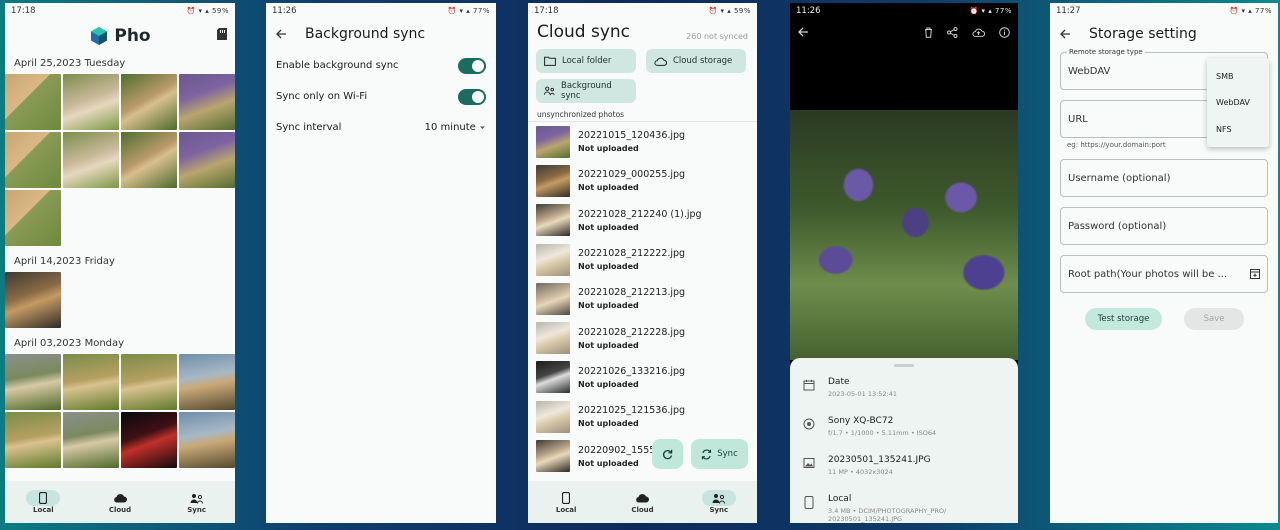 The height and width of the screenshot is (530, 1280). I want to click on remote-storage-type-value: WebDAV, so click(1089, 71).